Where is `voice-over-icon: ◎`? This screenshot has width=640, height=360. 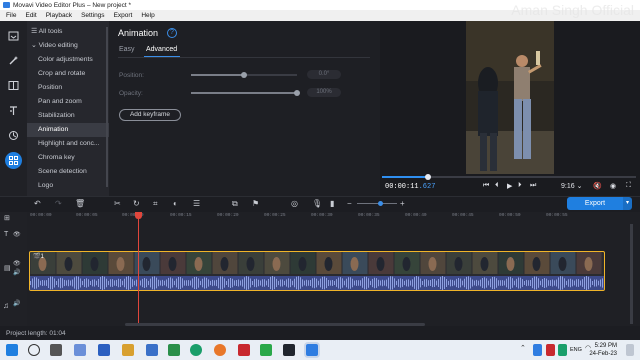 voice-over-icon: ◎ is located at coordinates (294, 203).